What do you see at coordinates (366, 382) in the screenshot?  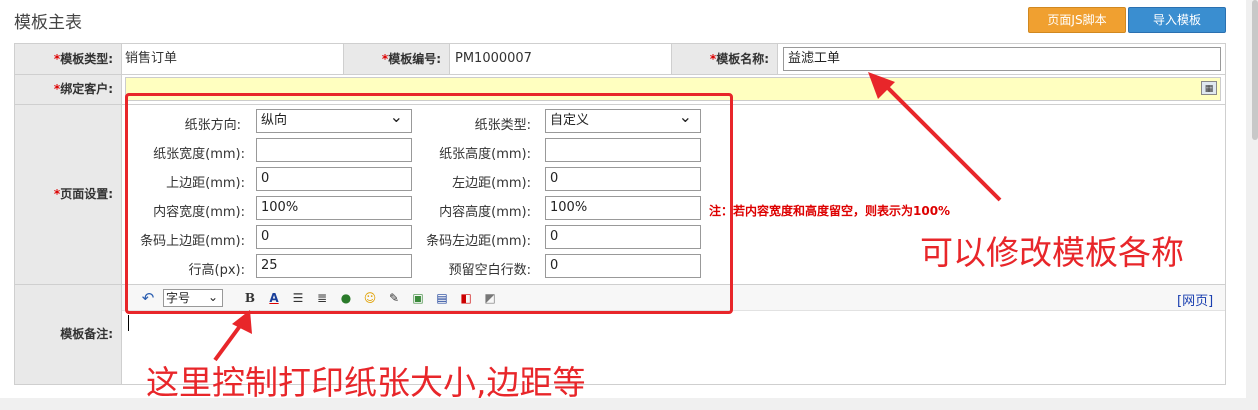 I see `print-annotation: 这里控制打印纸张大小,边距等` at bounding box center [366, 382].